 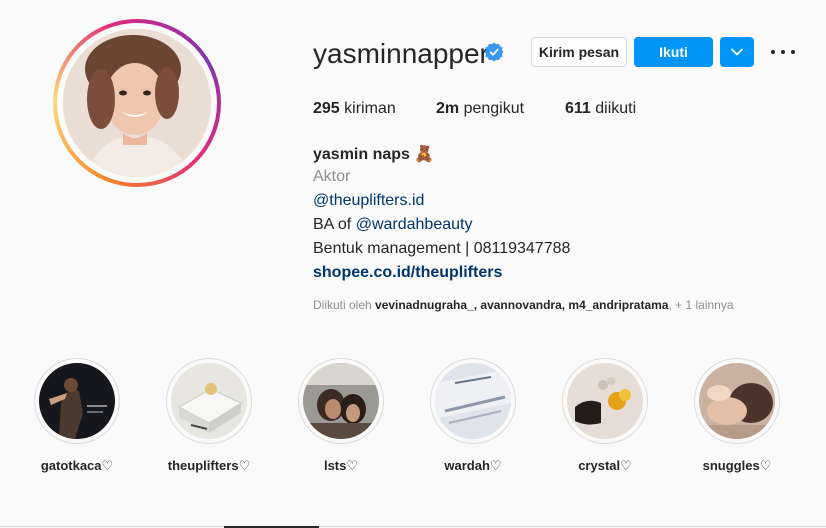 What do you see at coordinates (414, 224) in the screenshot?
I see `mention-wardahbeauty: @wardahbeauty` at bounding box center [414, 224].